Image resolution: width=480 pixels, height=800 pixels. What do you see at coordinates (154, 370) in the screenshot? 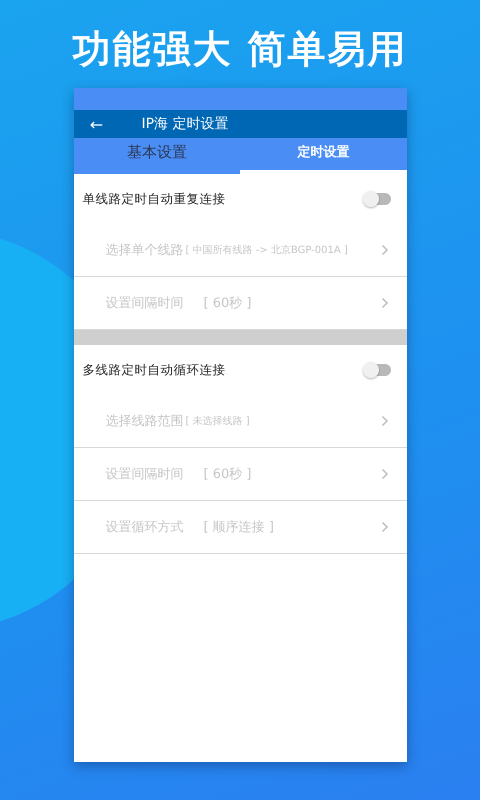
I see `toggle-label: 多线路定时自动循环连接` at bounding box center [154, 370].